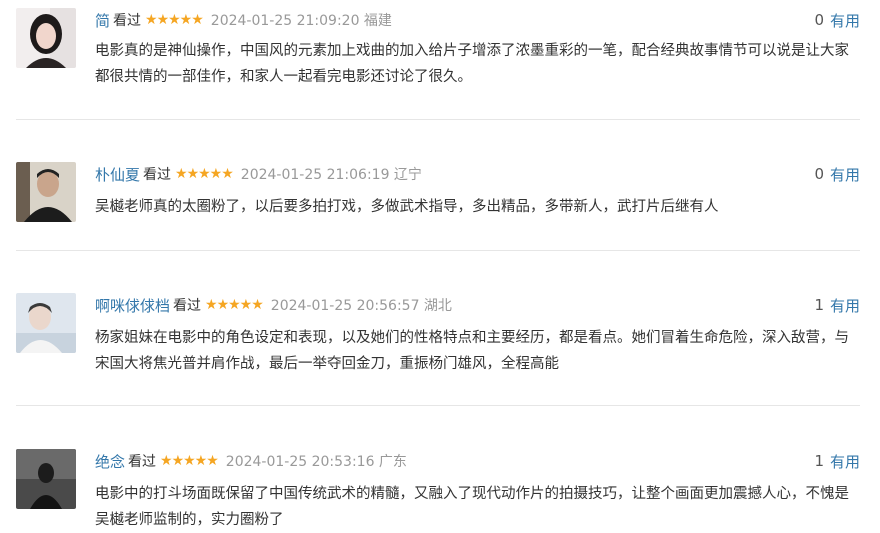 Image resolution: width=880 pixels, height=533 pixels. Describe the element at coordinates (102, 20) in the screenshot. I see `username-link: 简` at that location.